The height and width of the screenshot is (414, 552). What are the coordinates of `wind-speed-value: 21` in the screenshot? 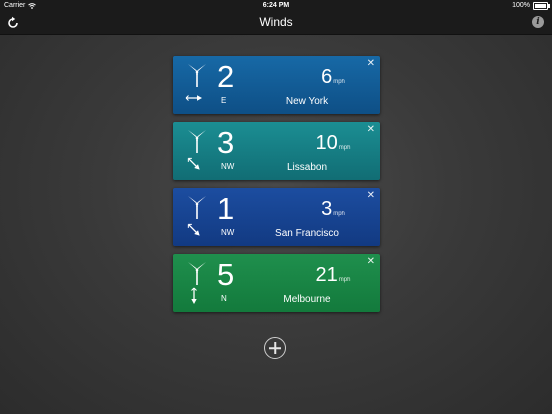 It's located at (326, 275).